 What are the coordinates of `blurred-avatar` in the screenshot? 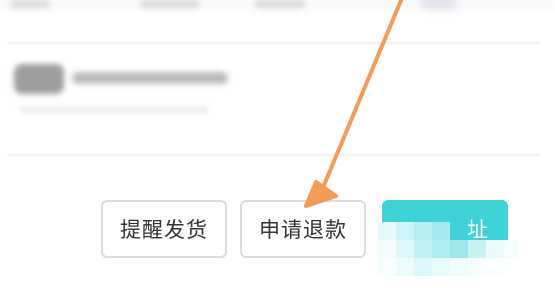 It's located at (439, 5).